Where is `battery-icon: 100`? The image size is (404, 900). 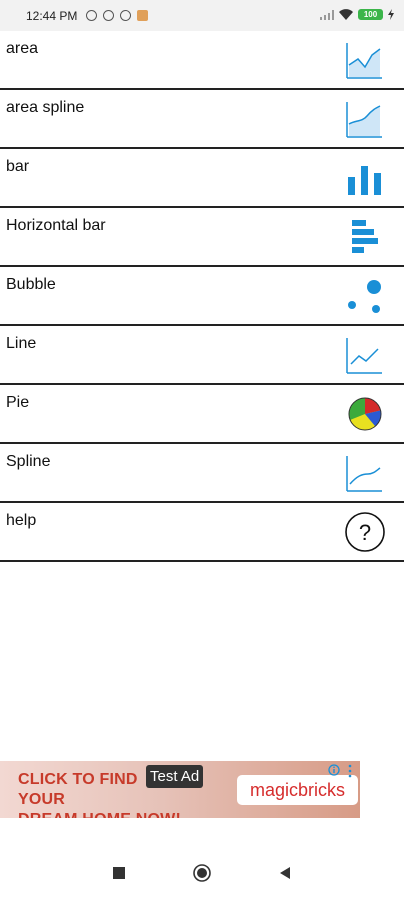
battery-icon: 100 is located at coordinates (370, 14).